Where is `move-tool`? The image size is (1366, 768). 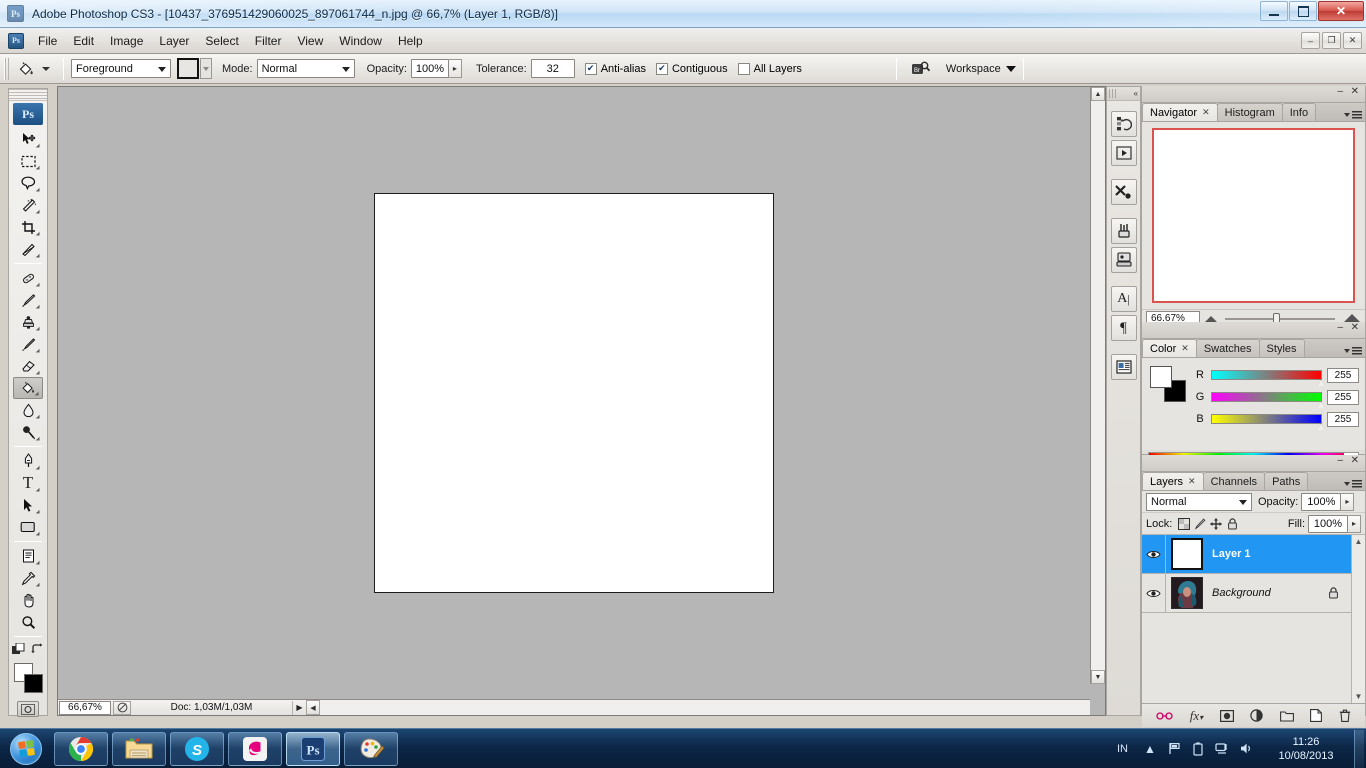
move-tool is located at coordinates (28, 139).